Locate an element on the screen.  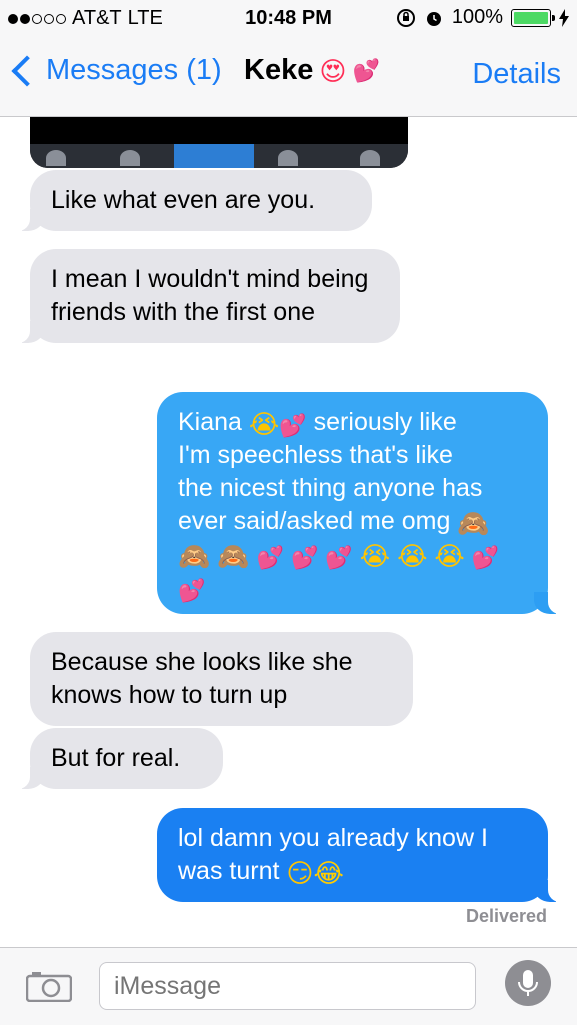
received-message: Like what even are you. is located at coordinates (194, 200).